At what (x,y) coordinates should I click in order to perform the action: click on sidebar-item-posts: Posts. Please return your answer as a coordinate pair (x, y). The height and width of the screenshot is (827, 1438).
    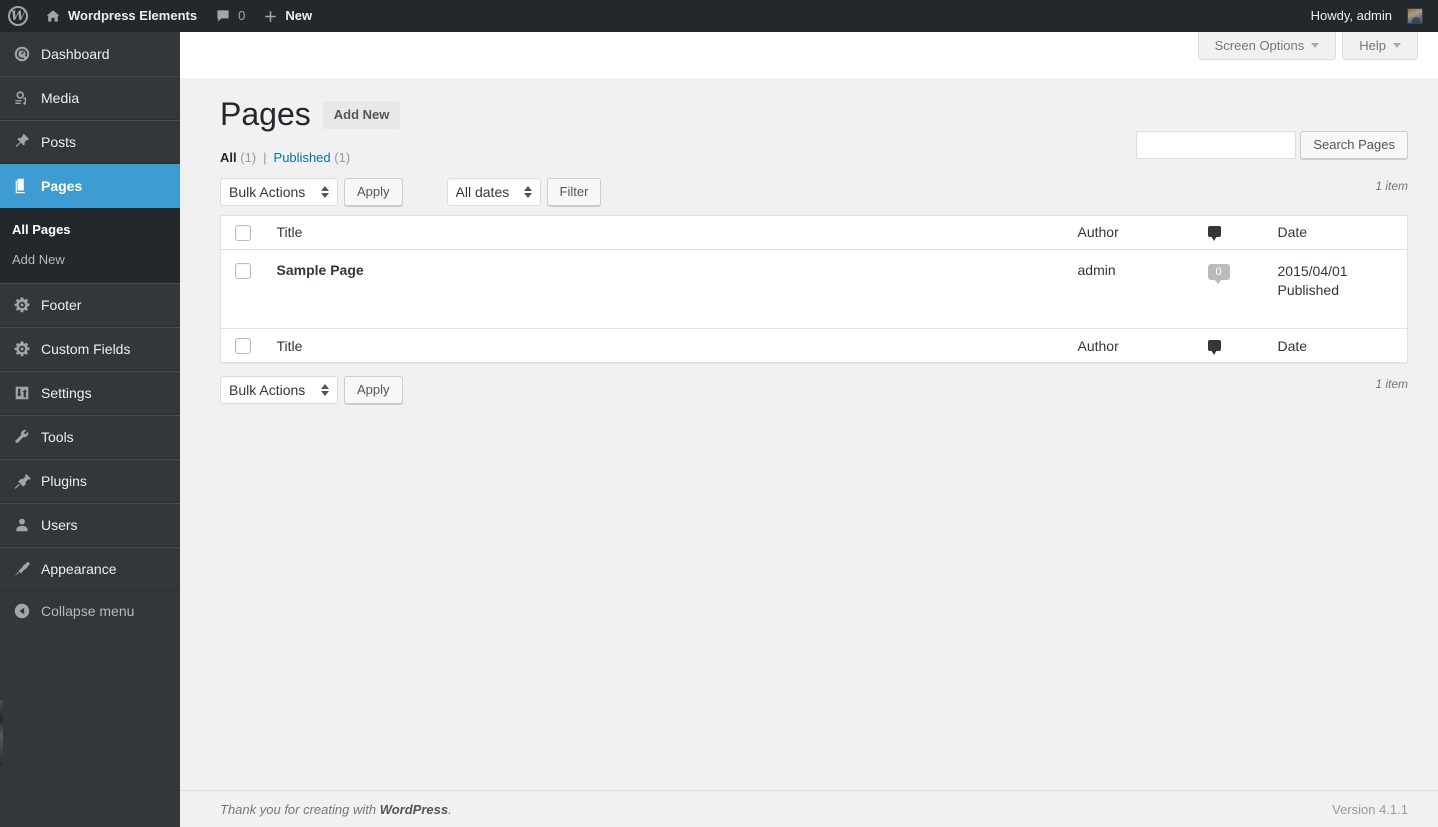
    Looking at the image, I should click on (90, 142).